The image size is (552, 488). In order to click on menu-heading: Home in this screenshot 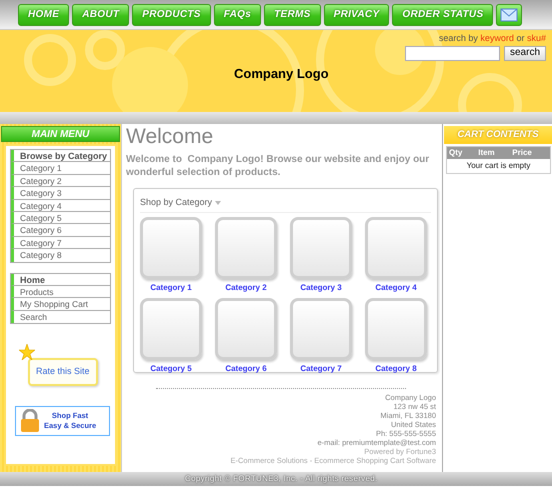, I will do `click(60, 280)`.